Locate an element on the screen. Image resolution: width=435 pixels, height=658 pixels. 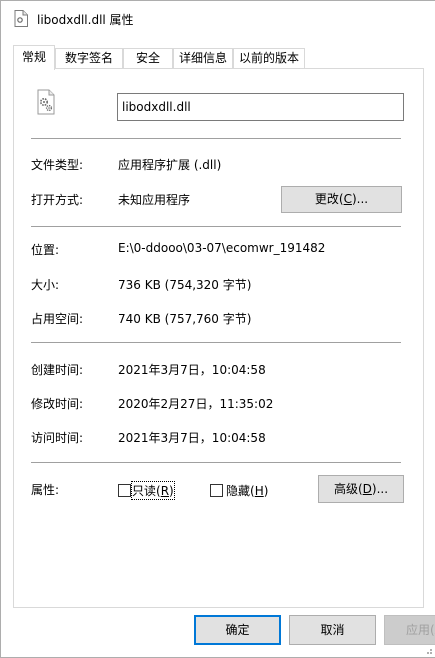
file-type-value: 应用程序扩展 (.dll) is located at coordinates (170, 165).